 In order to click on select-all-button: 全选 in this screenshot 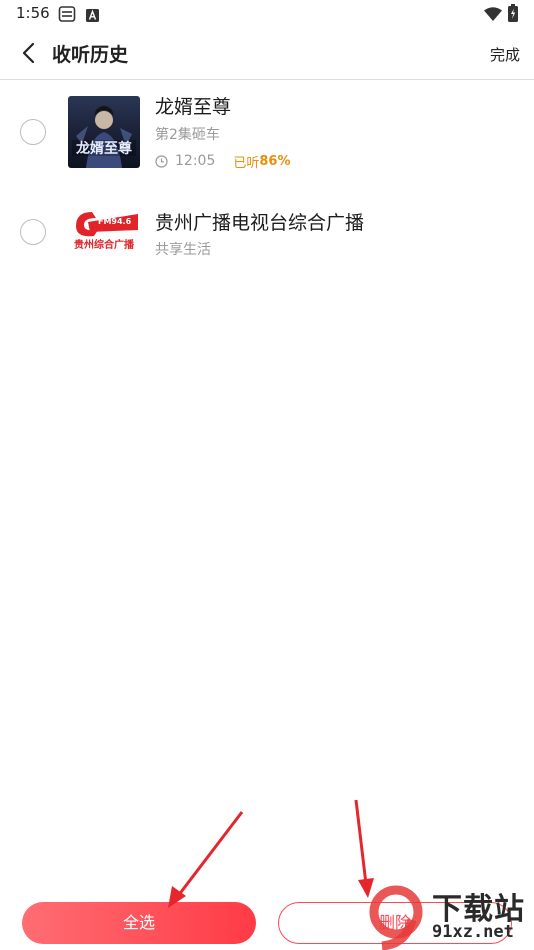, I will do `click(139, 923)`.